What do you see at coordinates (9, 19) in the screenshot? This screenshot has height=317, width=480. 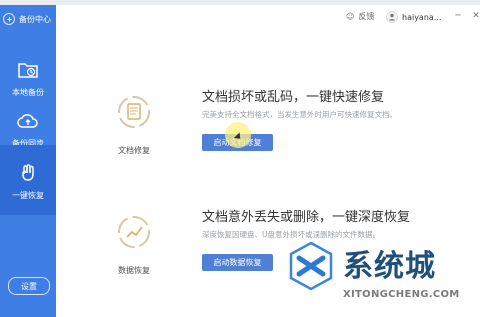 I see `backup-center-logo-icon` at bounding box center [9, 19].